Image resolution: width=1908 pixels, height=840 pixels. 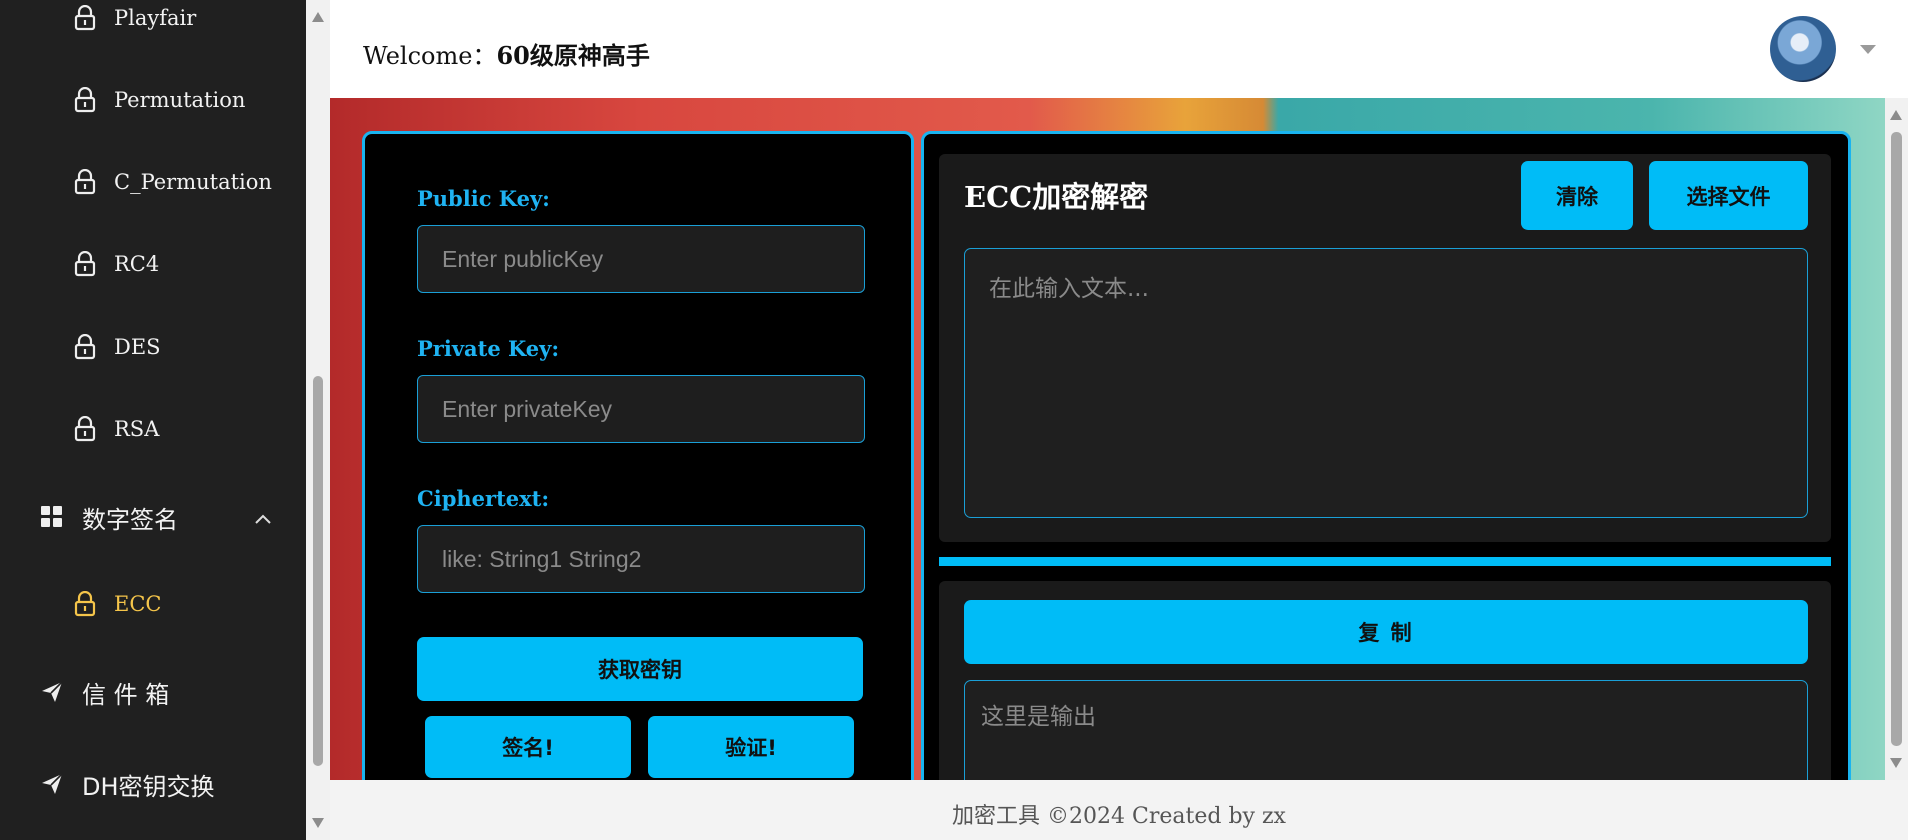 What do you see at coordinates (488, 348) in the screenshot?
I see `private-key-label: Private Key:` at bounding box center [488, 348].